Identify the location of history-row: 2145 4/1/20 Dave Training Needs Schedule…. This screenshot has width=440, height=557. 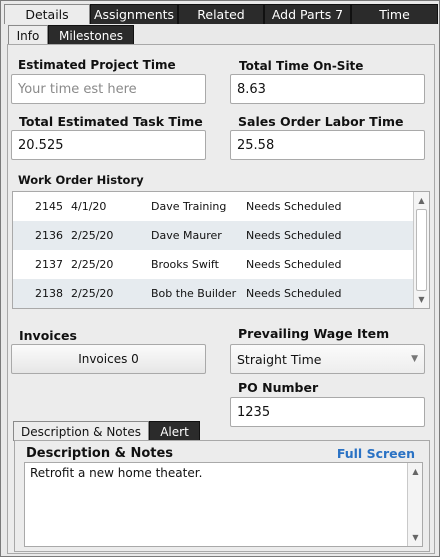
(213, 206).